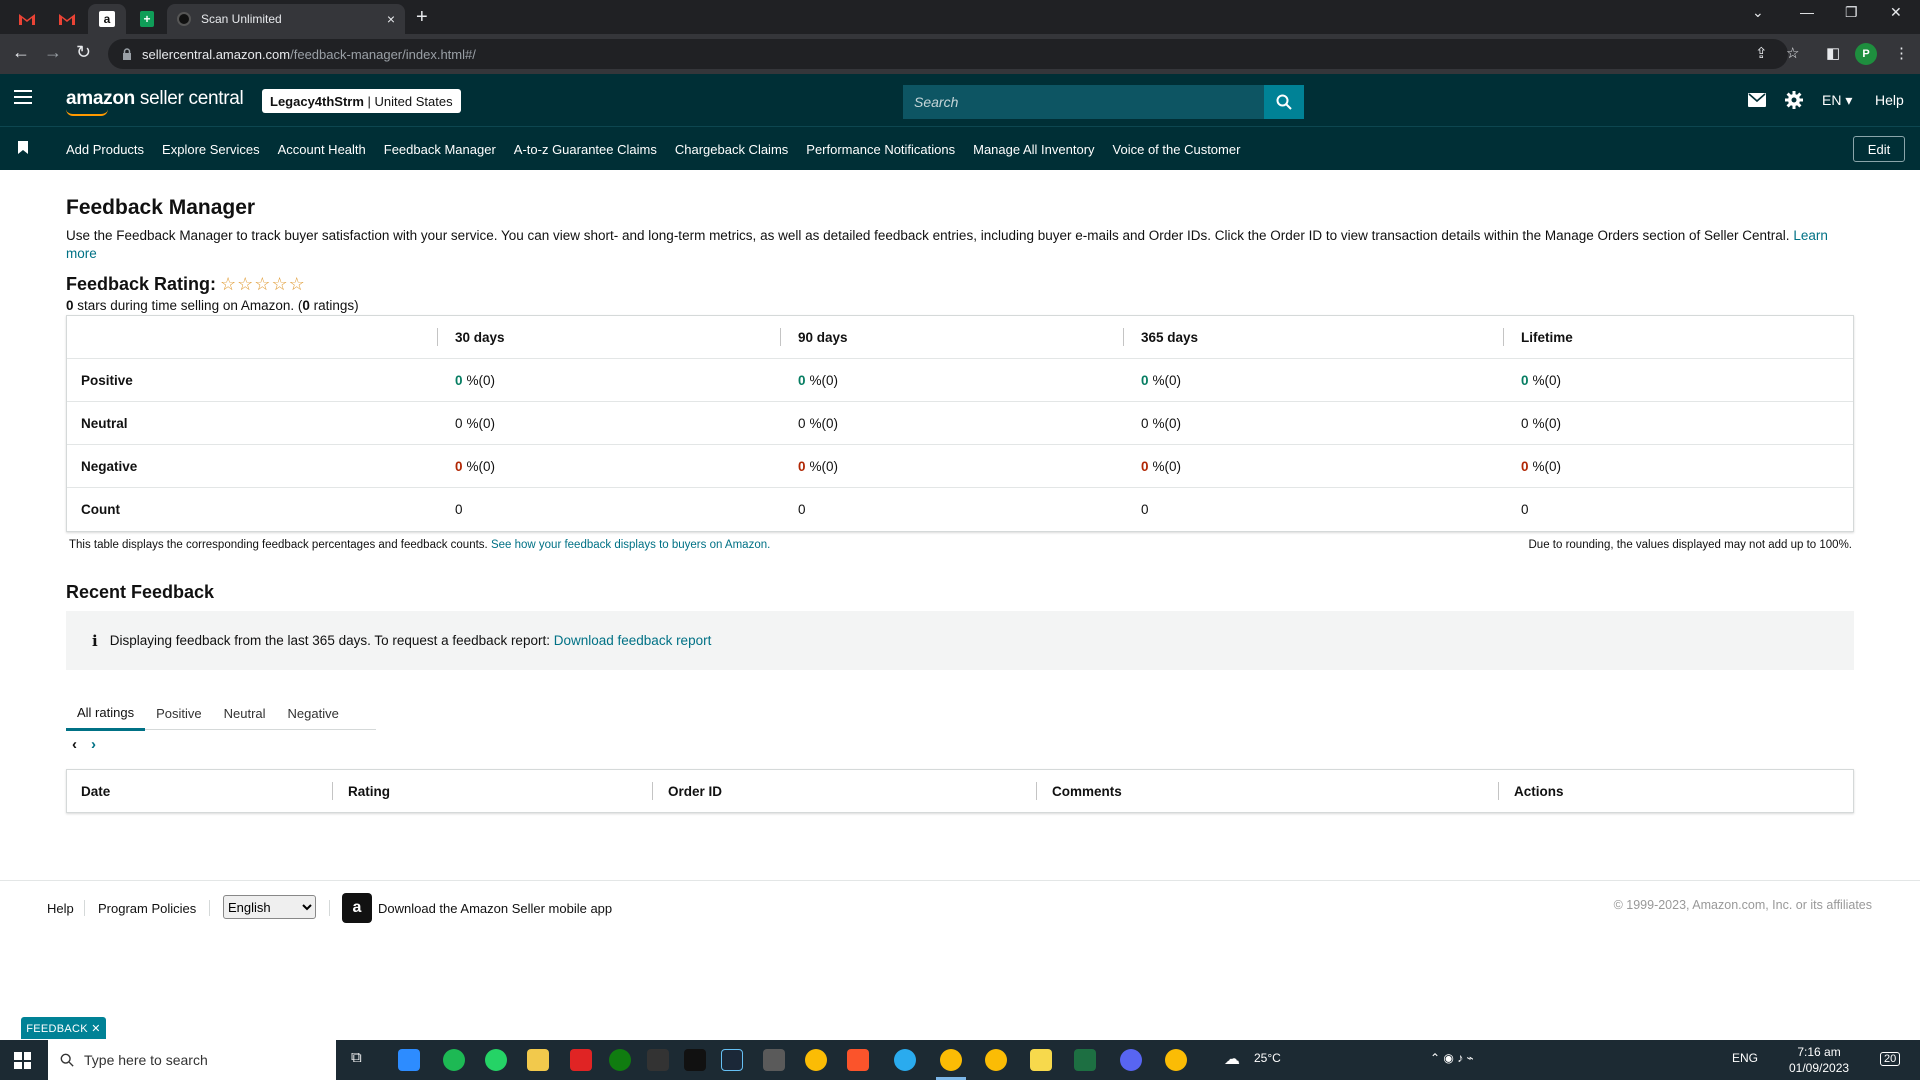  I want to click on table-header-lifetime: Lifetime, so click(1678, 337).